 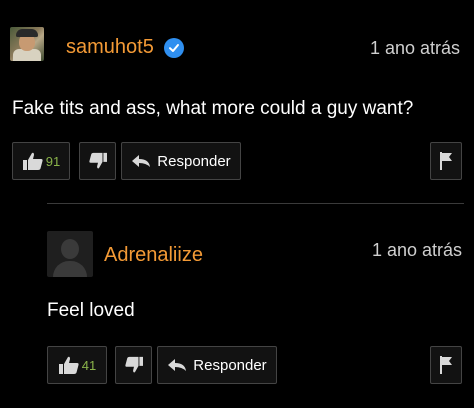 I want to click on verified-check-icon, so click(x=173, y=47).